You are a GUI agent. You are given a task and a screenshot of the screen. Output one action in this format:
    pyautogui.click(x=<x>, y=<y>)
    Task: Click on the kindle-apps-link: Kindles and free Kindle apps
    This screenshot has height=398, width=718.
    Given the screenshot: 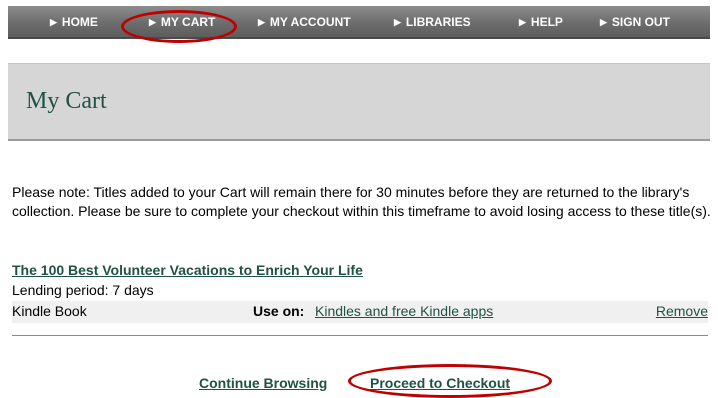 What is the action you would take?
    pyautogui.click(x=404, y=311)
    